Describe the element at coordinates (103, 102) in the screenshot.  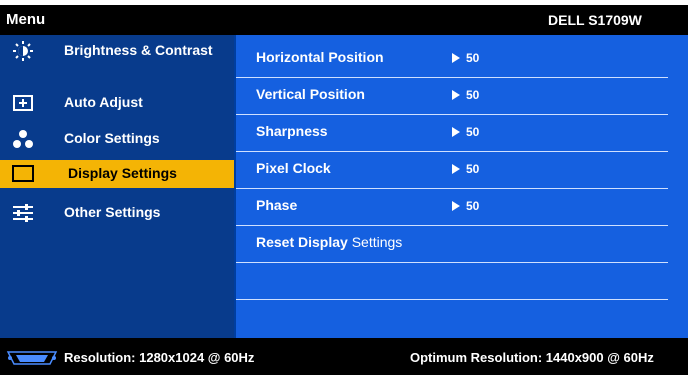
I see `nav-label: Auto Adjust` at that location.